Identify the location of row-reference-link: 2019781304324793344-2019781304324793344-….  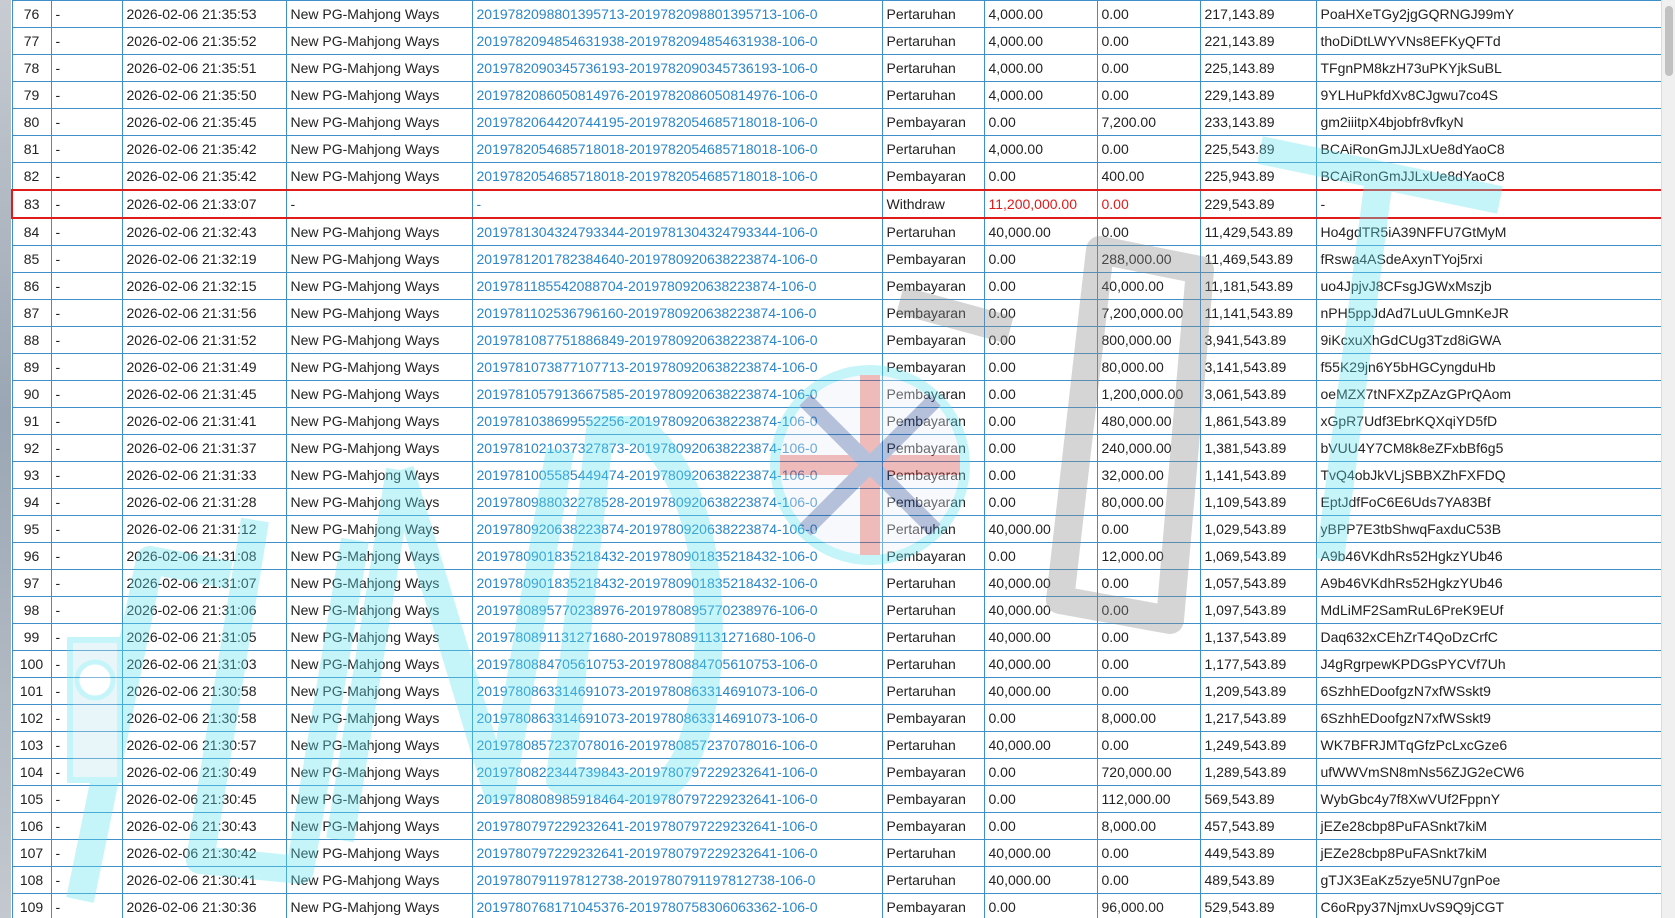
(677, 231).